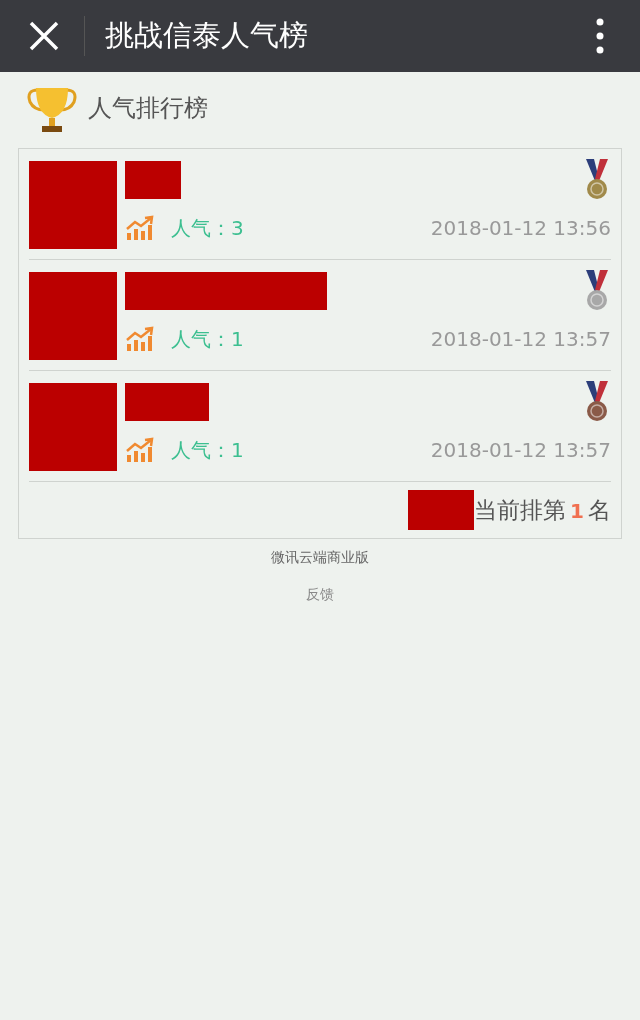 Image resolution: width=640 pixels, height=1020 pixels. What do you see at coordinates (207, 228) in the screenshot?
I see `popularity-count: 人气：3` at bounding box center [207, 228].